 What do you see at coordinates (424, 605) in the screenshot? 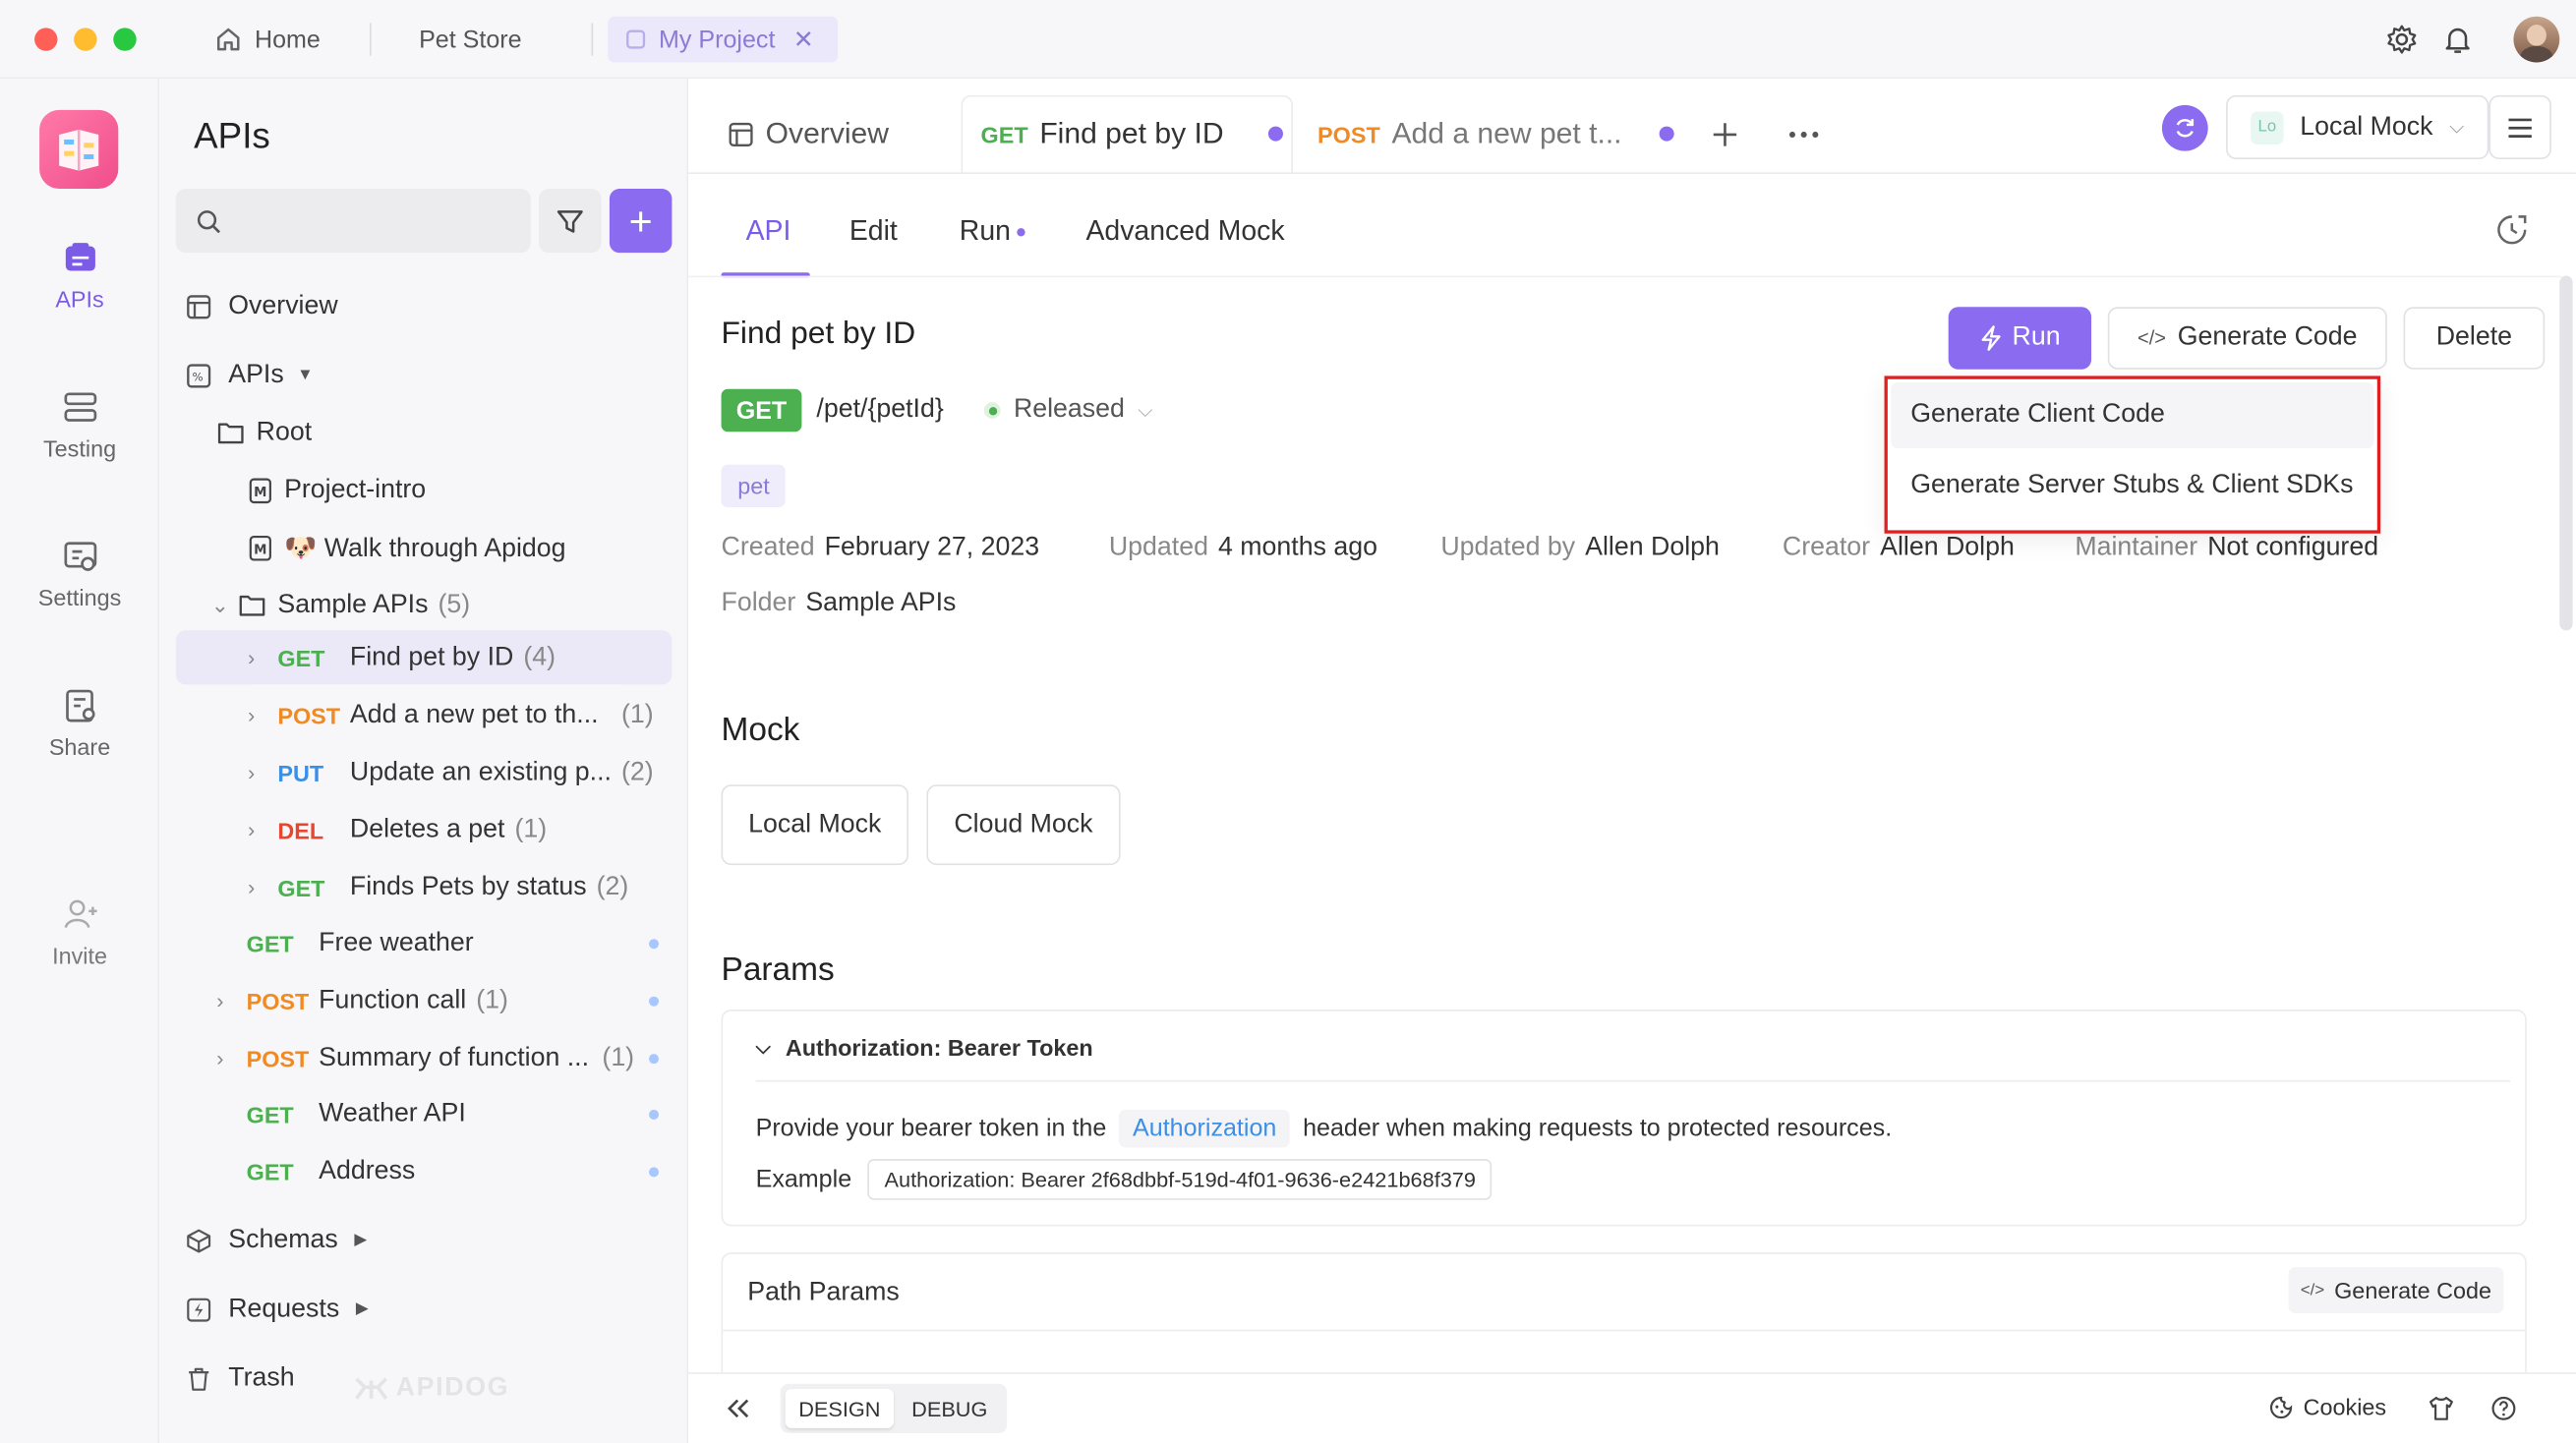
I see `tree-folder-sample-apis: ⌄ Sample APIs (5)` at bounding box center [424, 605].